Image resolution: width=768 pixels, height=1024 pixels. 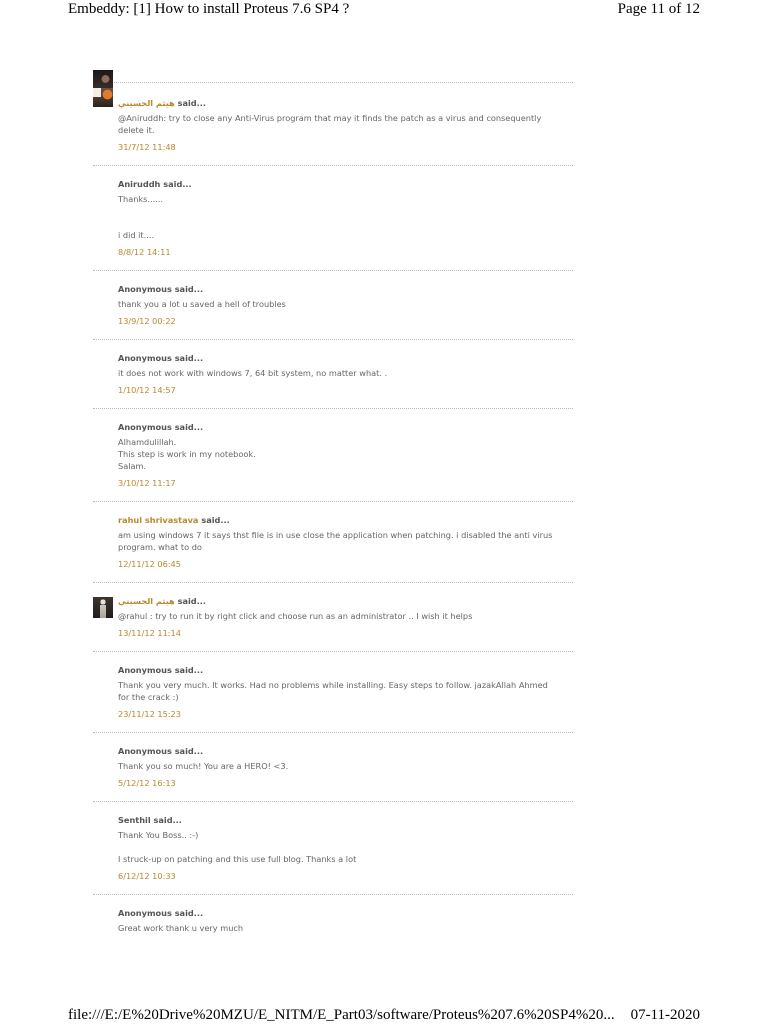 What do you see at coordinates (345, 252) in the screenshot?
I see `comment-timestamp: 8/8/12 14:11` at bounding box center [345, 252].